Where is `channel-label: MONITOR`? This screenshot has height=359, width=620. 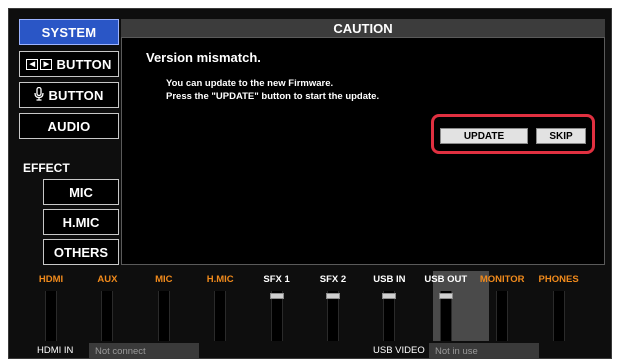 channel-label: MONITOR is located at coordinates (502, 279).